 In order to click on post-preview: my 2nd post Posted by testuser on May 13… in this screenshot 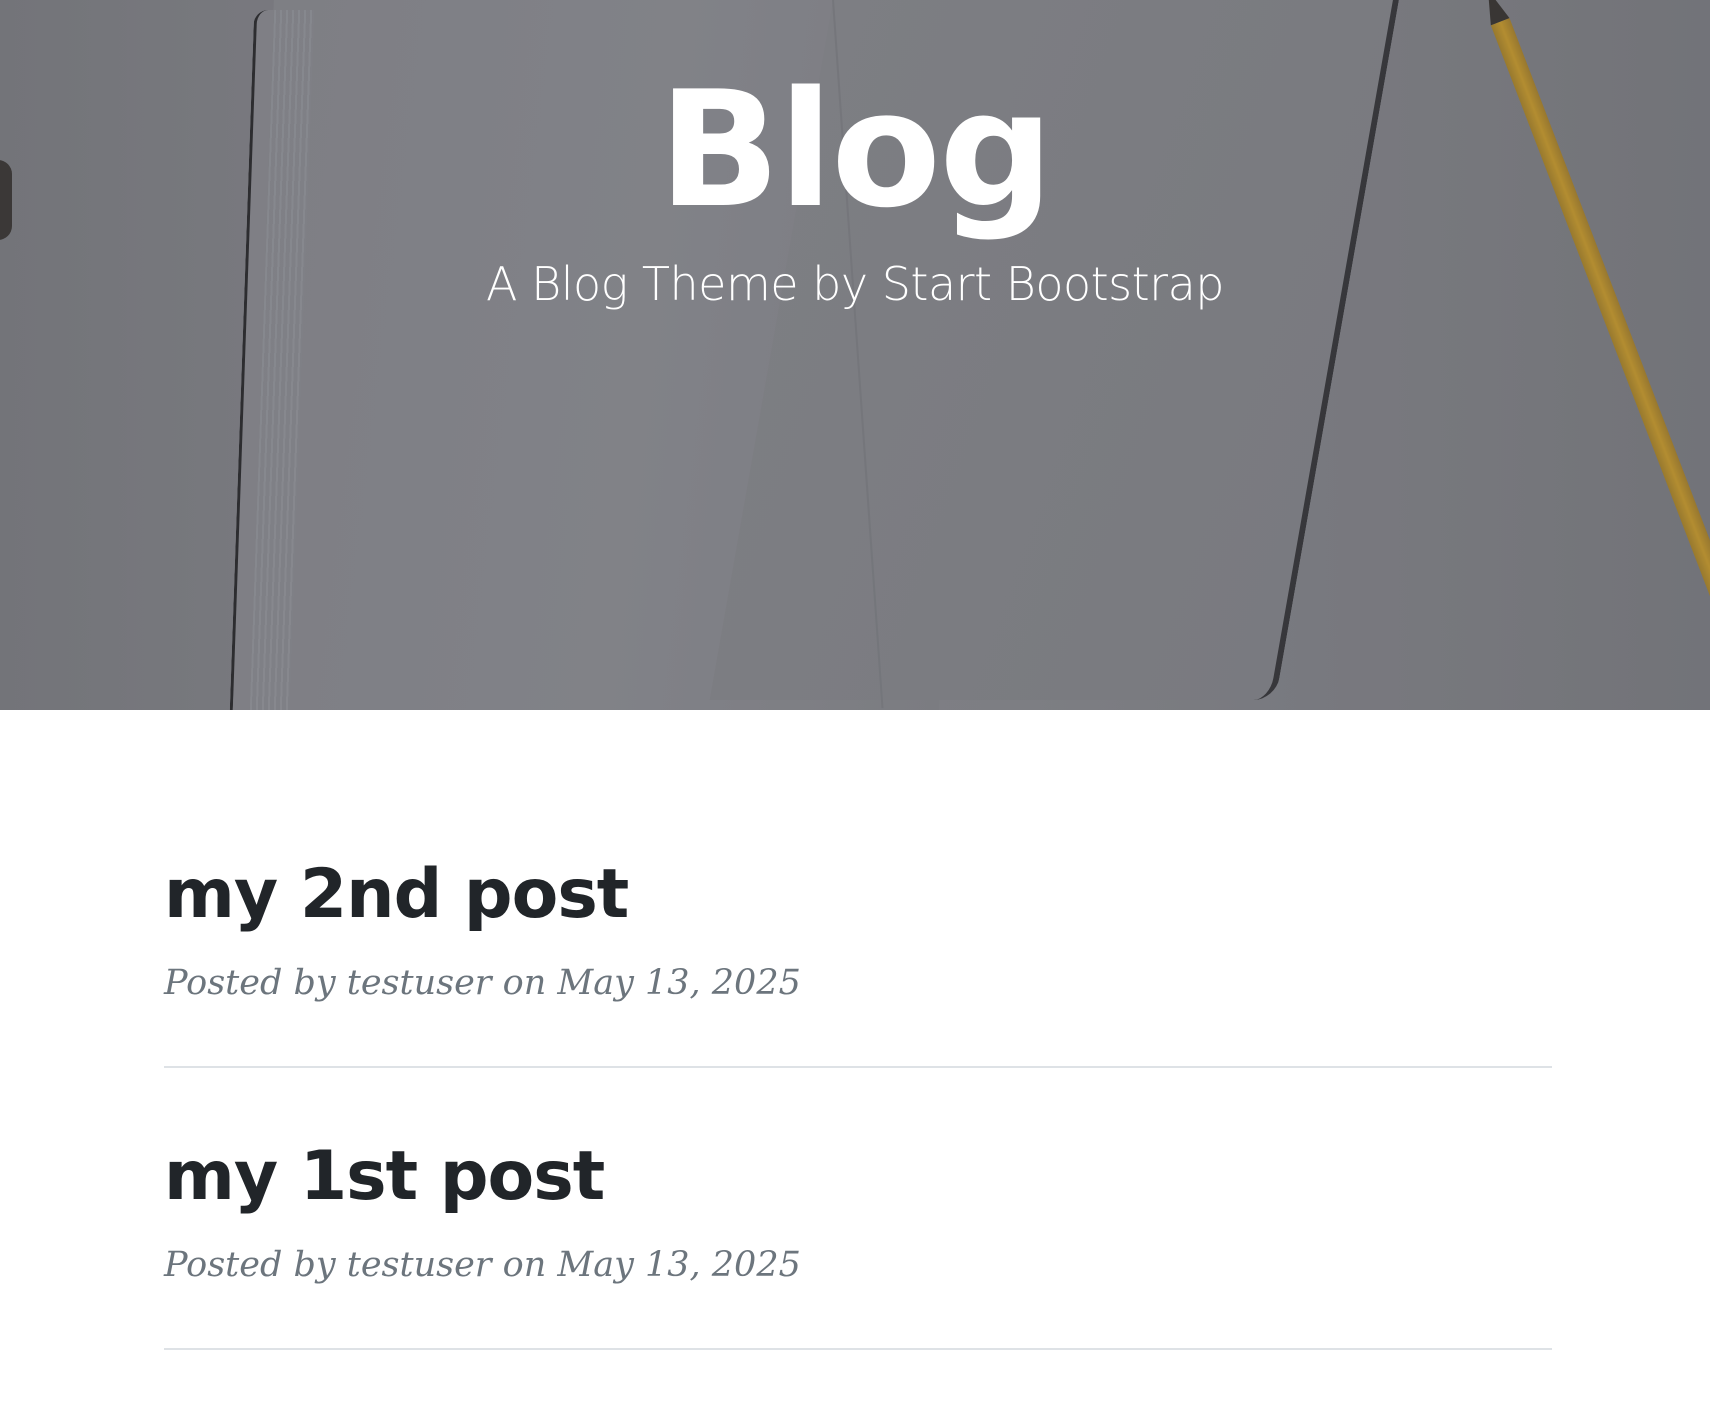, I will do `click(858, 929)`.